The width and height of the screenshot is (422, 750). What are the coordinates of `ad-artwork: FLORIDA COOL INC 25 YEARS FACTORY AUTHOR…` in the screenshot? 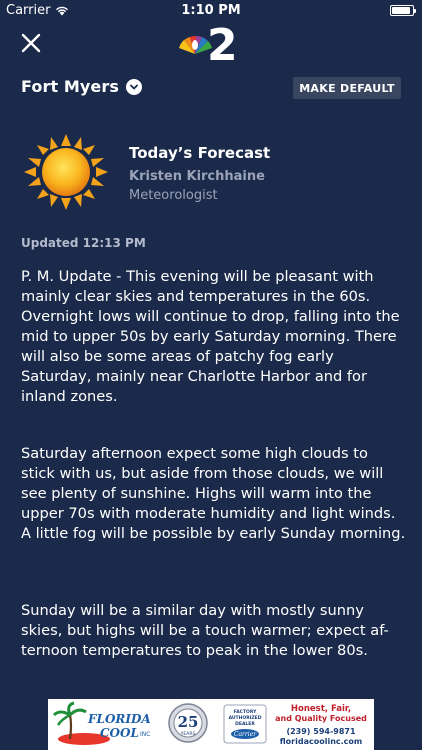 It's located at (209, 723).